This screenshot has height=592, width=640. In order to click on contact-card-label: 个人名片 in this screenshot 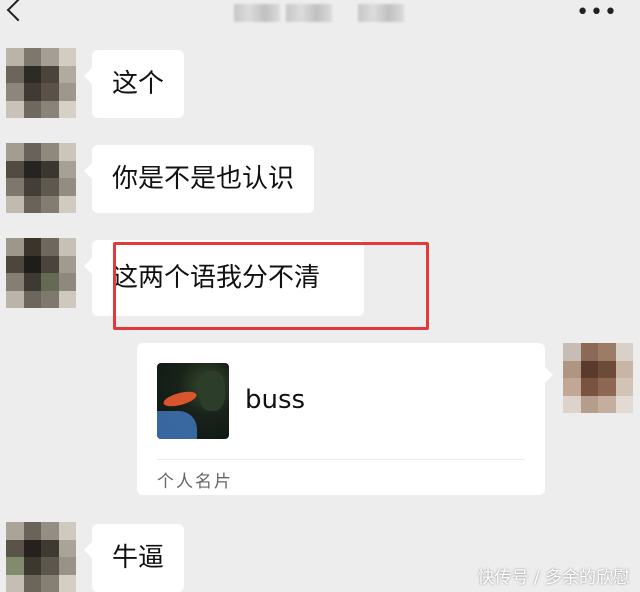, I will do `click(195, 482)`.